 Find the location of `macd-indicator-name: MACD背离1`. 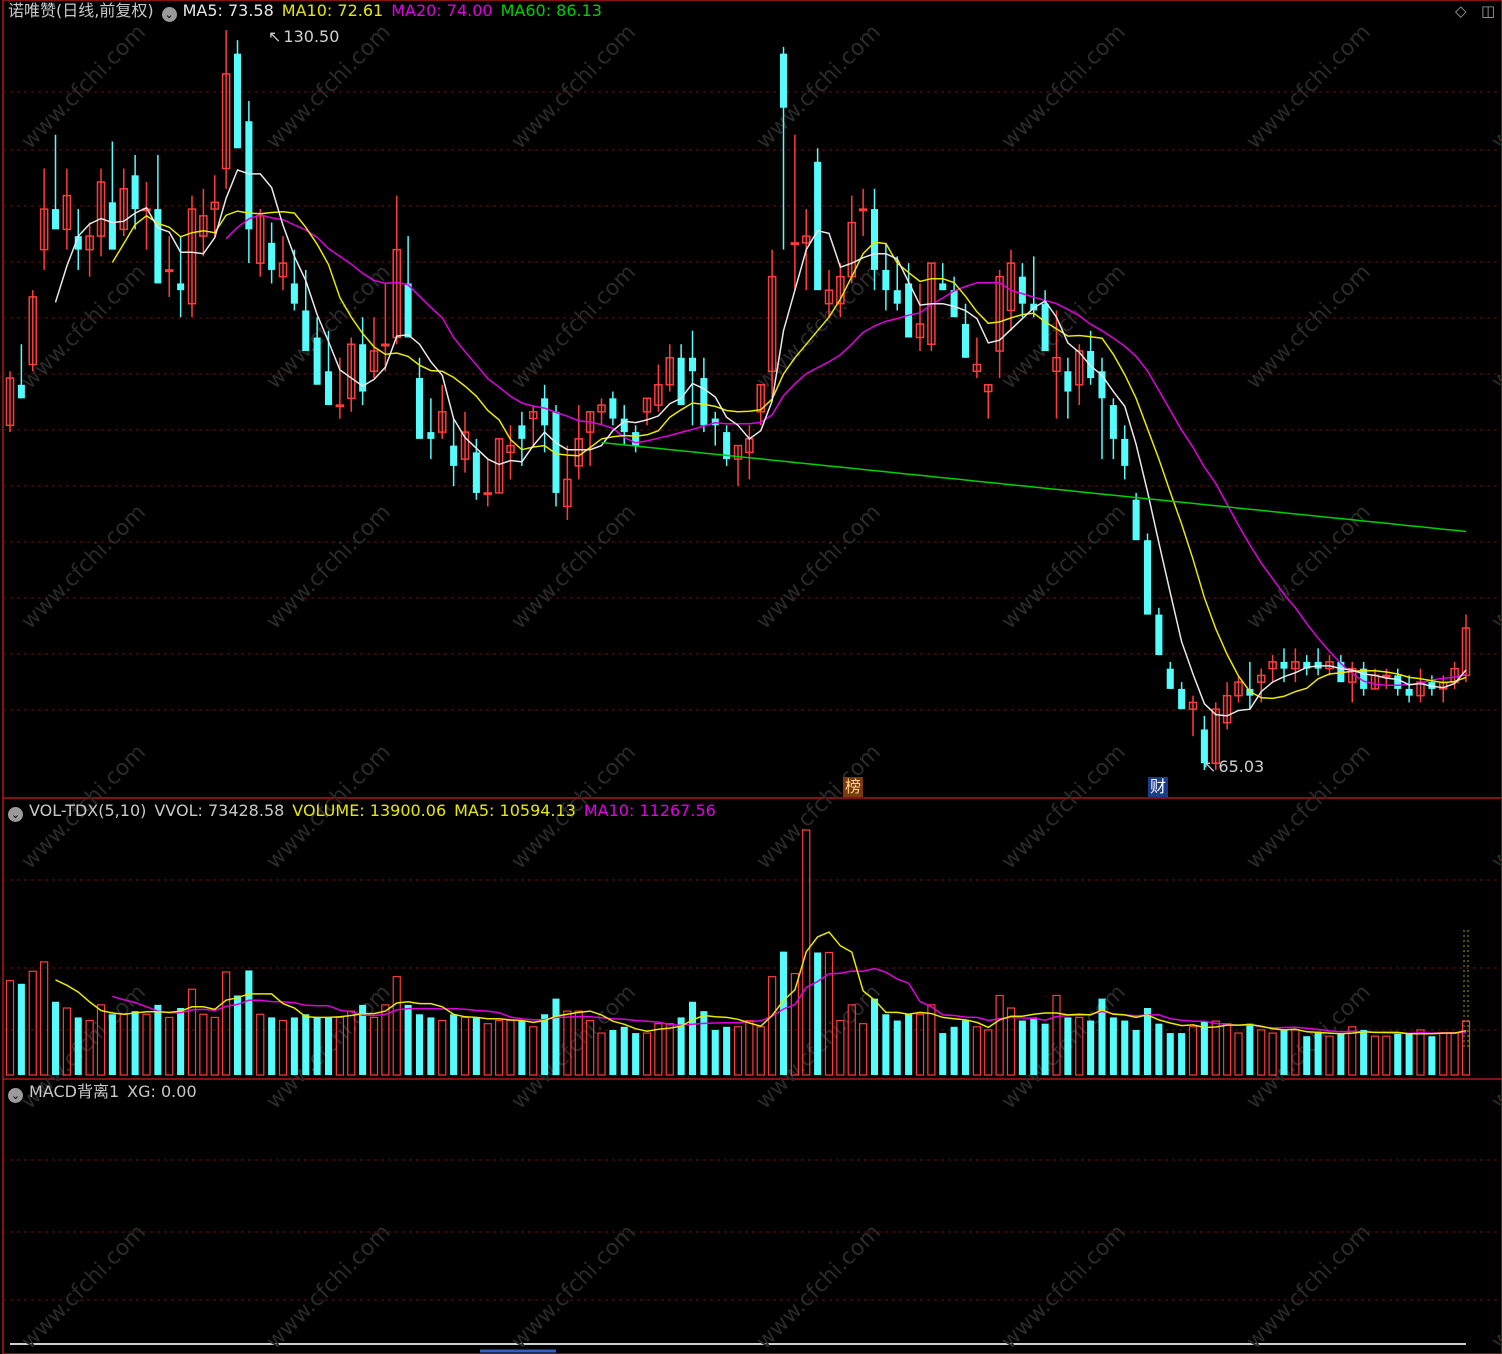

macd-indicator-name: MACD背离1 is located at coordinates (74, 1091).